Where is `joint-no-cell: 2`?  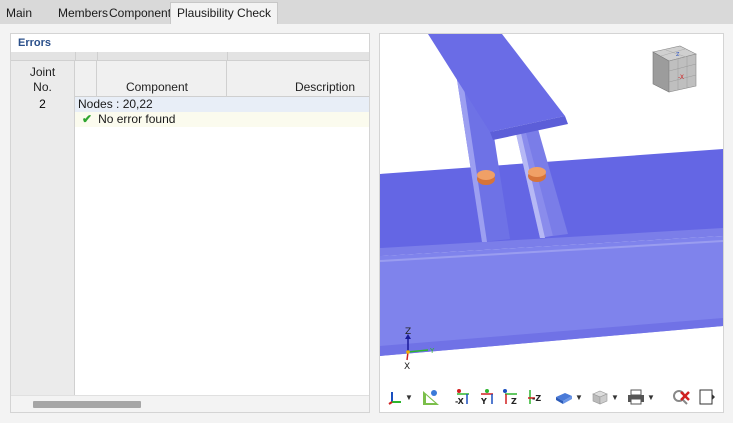
joint-no-cell: 2 is located at coordinates (43, 104).